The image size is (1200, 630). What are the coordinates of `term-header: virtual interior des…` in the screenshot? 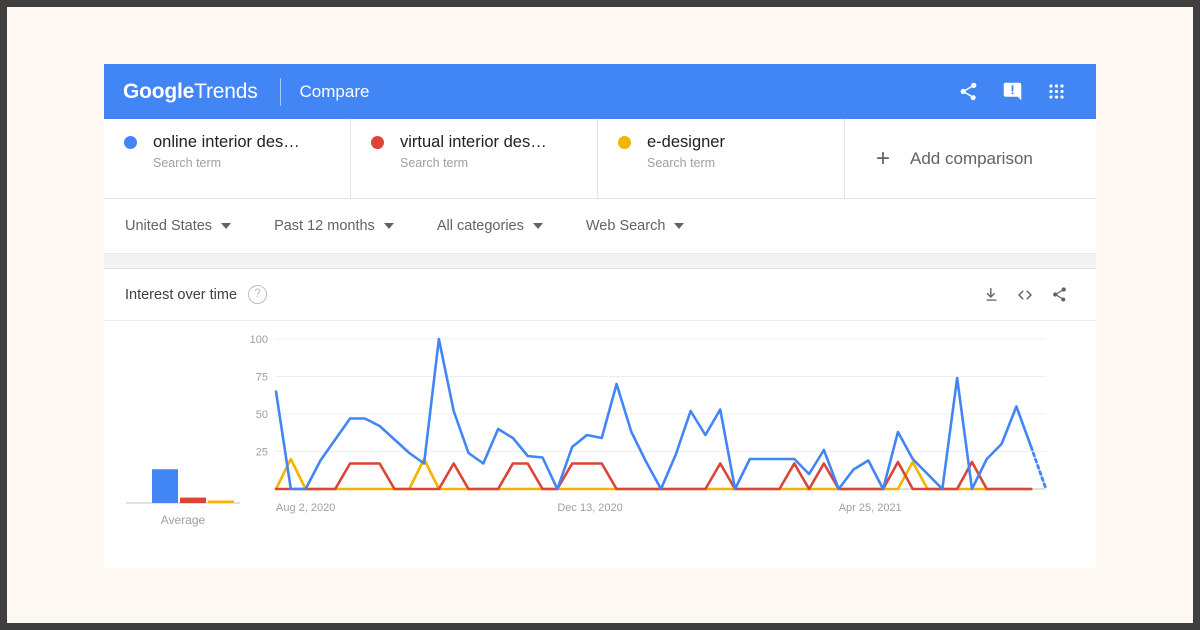 It's located at (484, 142).